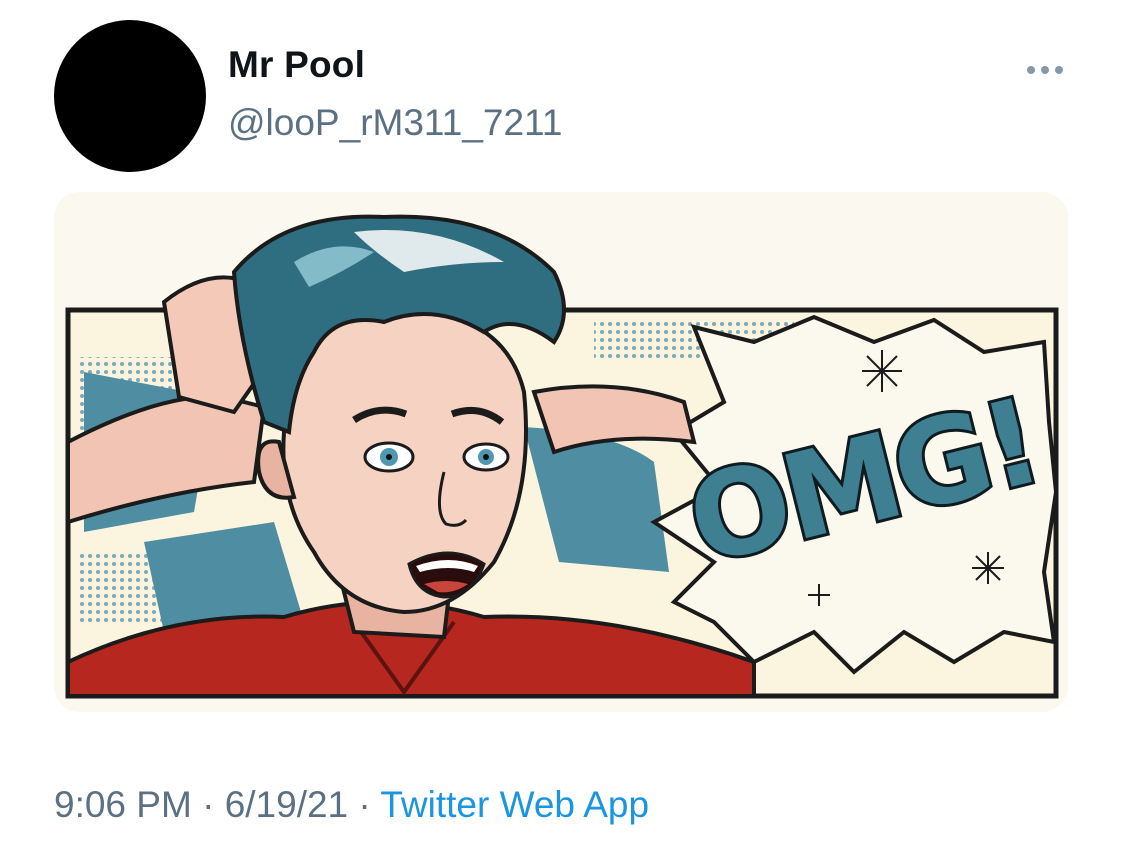  Describe the element at coordinates (130, 96) in the screenshot. I see `avatar` at that location.